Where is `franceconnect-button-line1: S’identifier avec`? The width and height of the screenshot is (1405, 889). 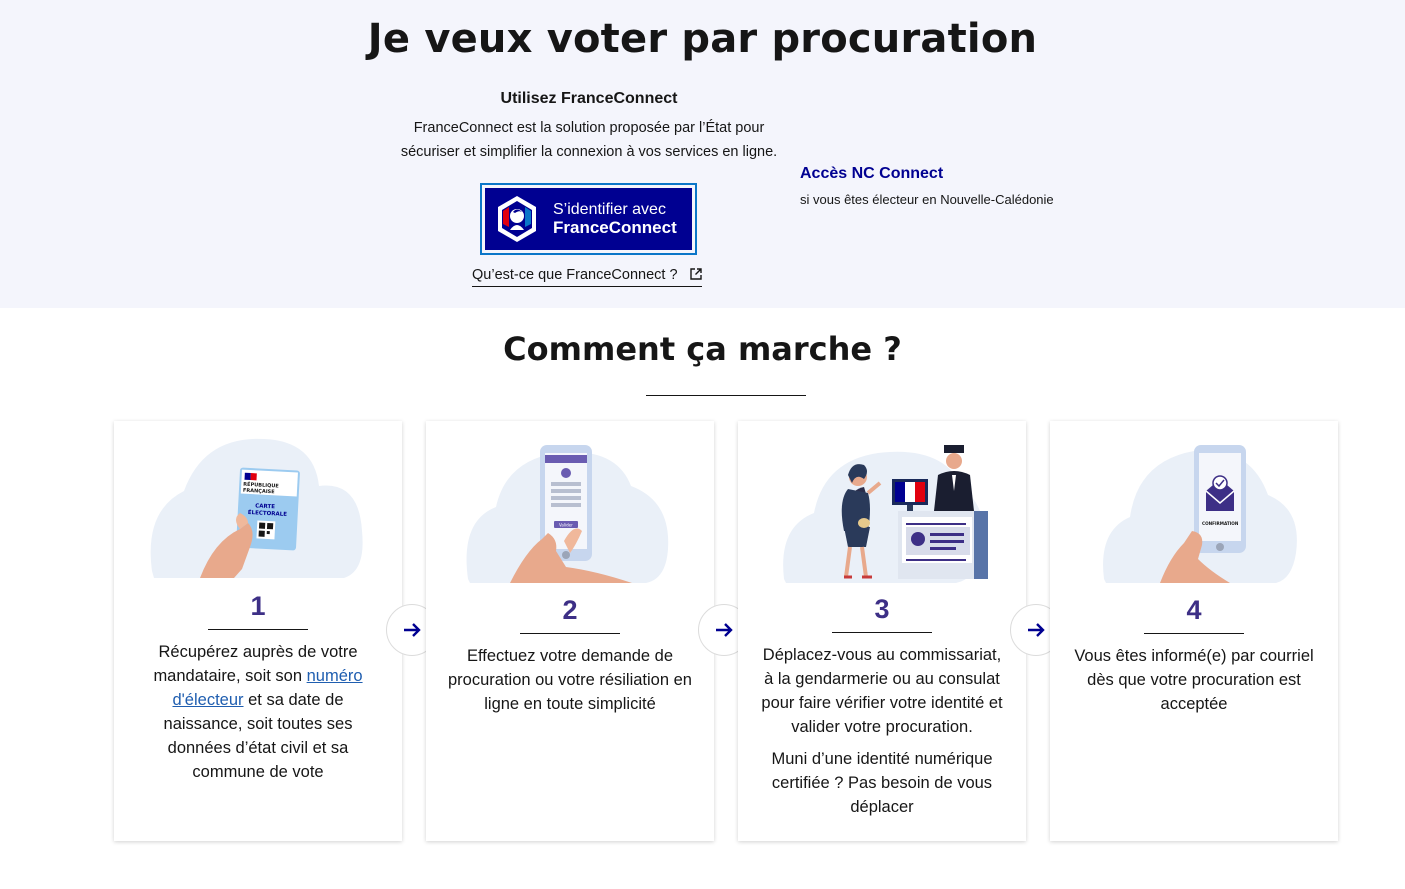 franceconnect-button-line1: S’identifier avec is located at coordinates (609, 209).